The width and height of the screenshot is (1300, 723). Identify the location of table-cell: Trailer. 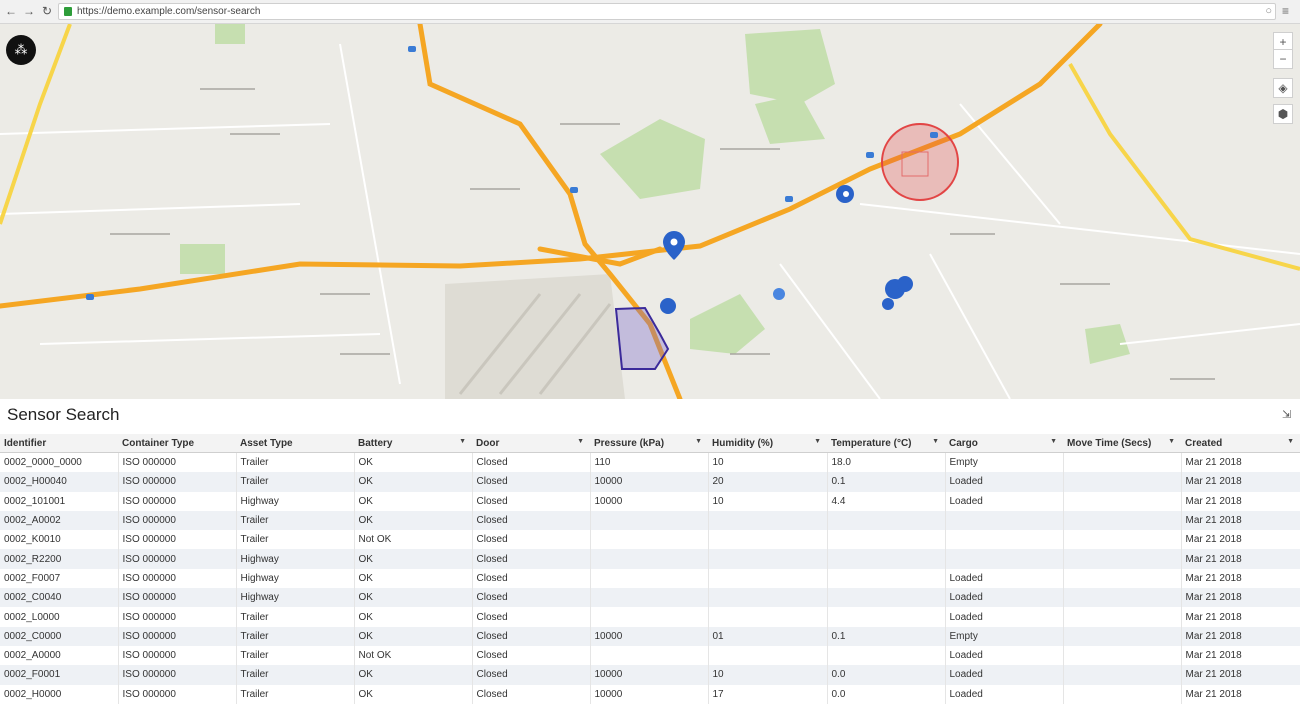
(295, 482).